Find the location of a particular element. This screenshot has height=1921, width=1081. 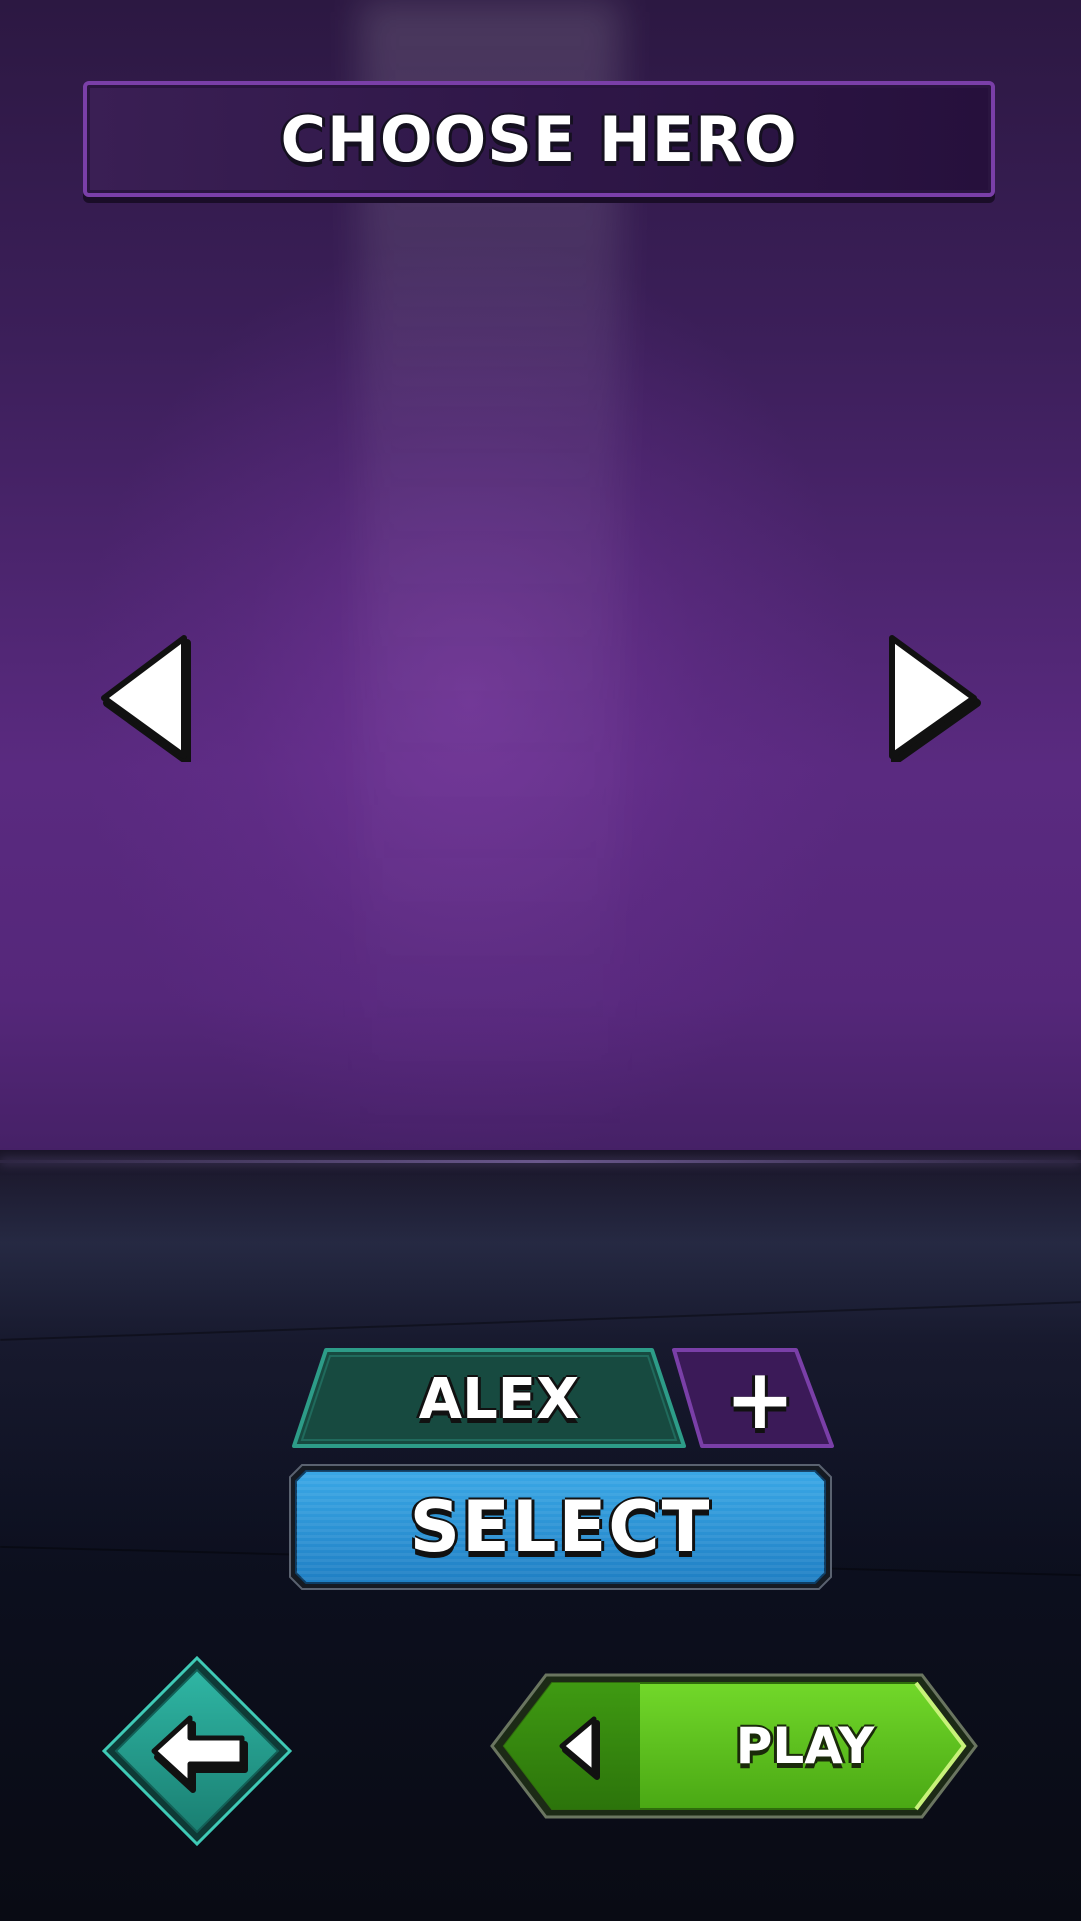

hero-name-tab: ALEX is located at coordinates (489, 1399).